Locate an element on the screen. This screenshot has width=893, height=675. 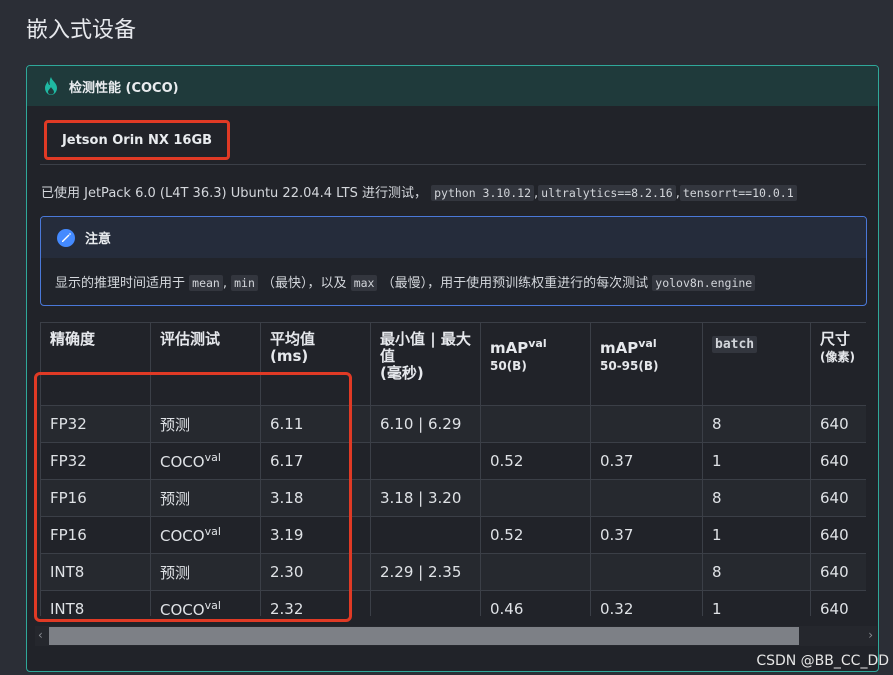
note-text: （最慢），用于使用预训练权重进行的每次测试 is located at coordinates (515, 283).